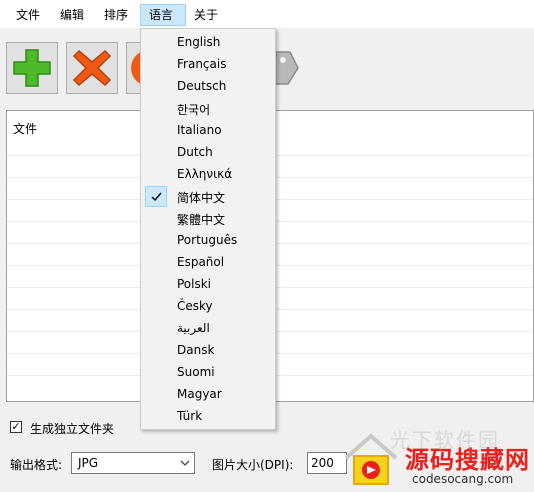  I want to click on watermark-title: 源码搜藏网, so click(467, 460).